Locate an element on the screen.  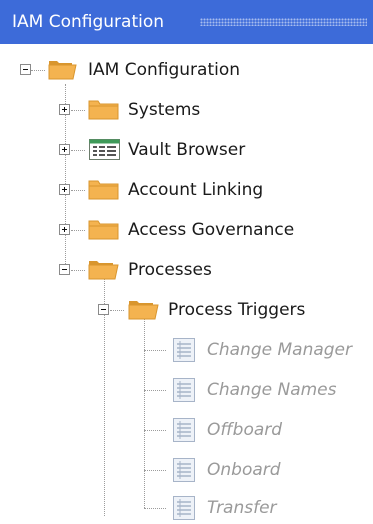
tree-node-label: Change Names is located at coordinates (272, 390).